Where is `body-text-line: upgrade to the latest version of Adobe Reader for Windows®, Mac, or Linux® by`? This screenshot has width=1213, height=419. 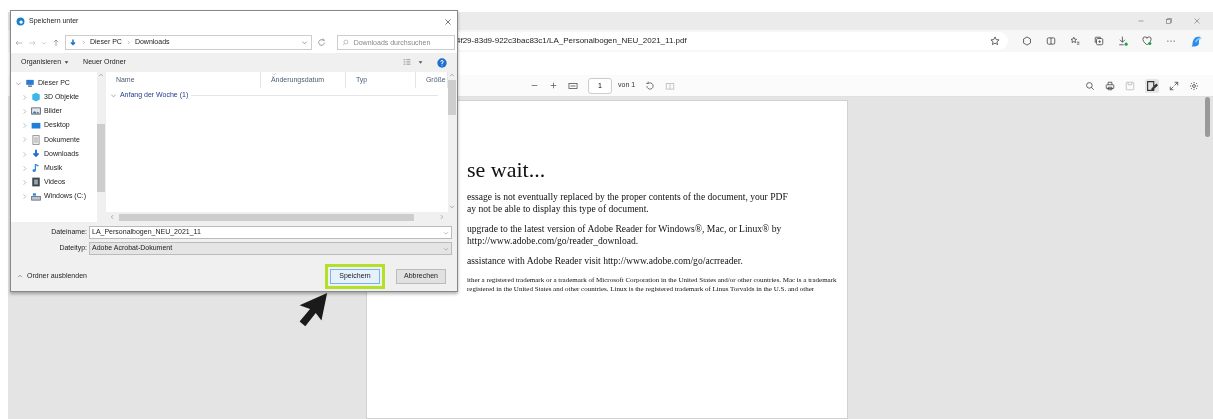
body-text-line: upgrade to the latest version of Adobe Reader for Windows®, Mac, or Linux® by is located at coordinates (624, 229).